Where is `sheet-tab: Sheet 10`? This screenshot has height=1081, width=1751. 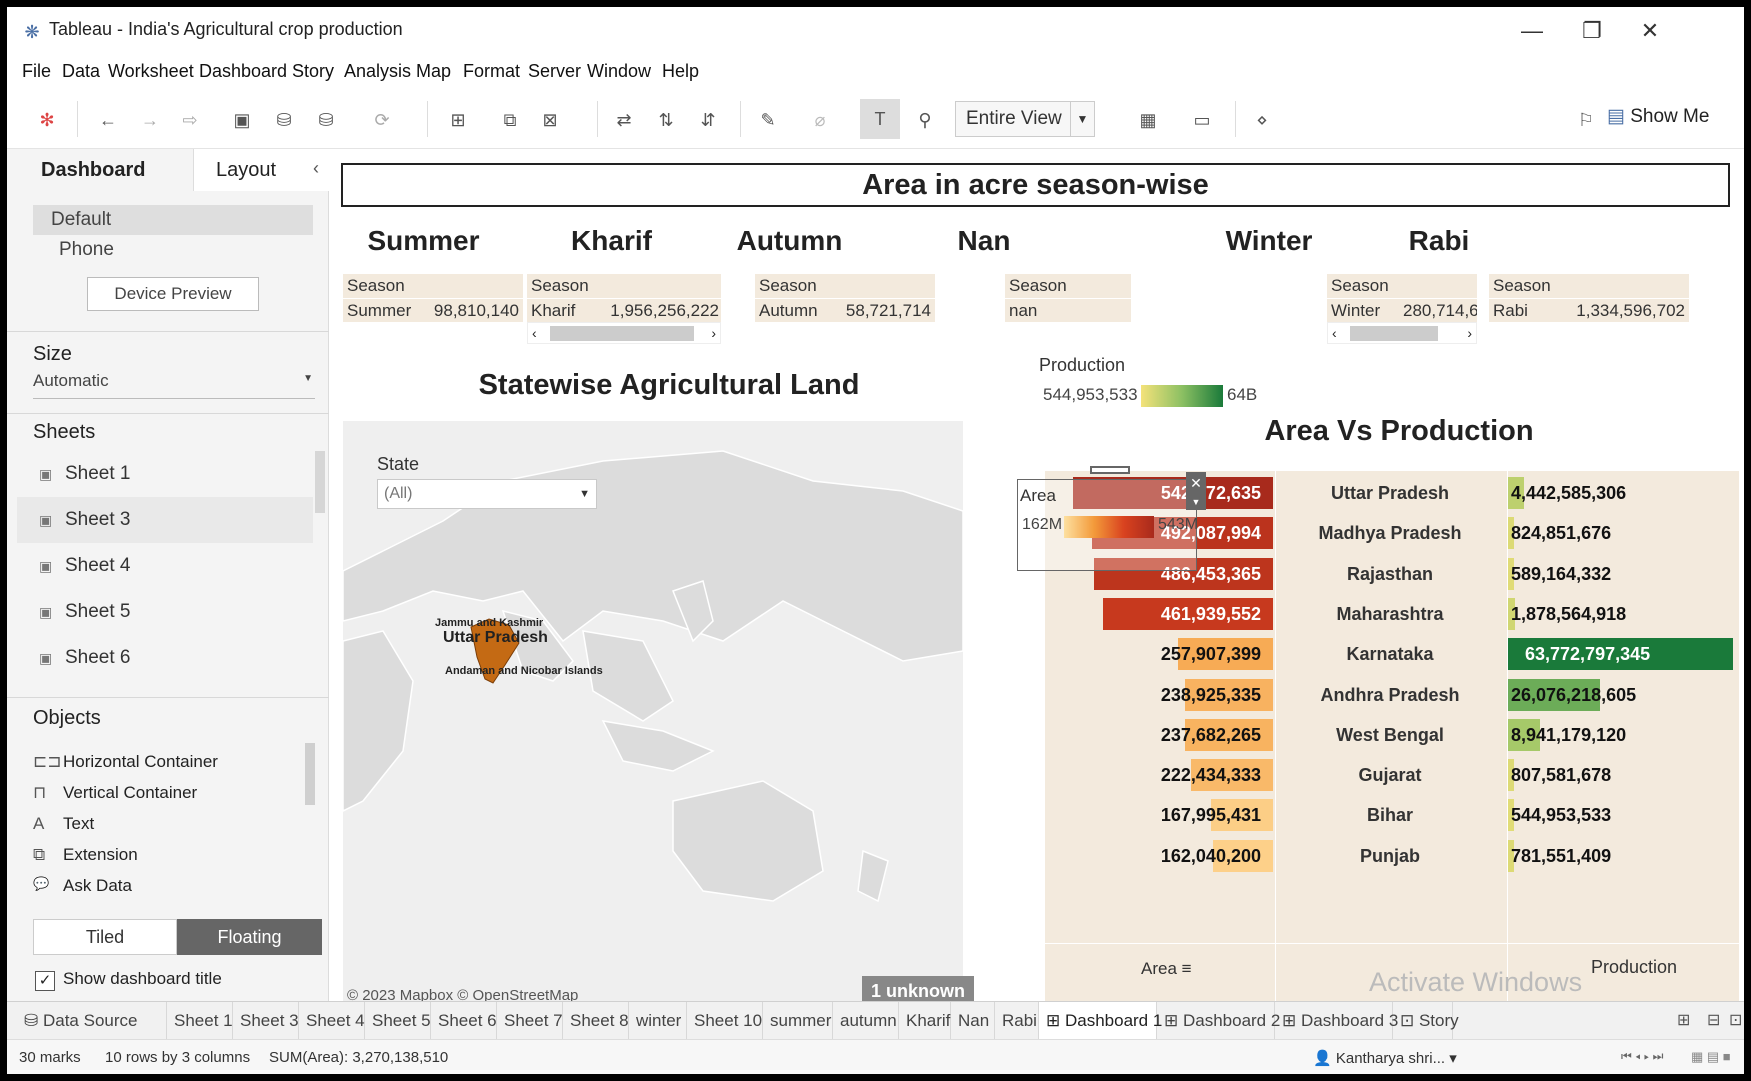 sheet-tab: Sheet 10 is located at coordinates (725, 1021).